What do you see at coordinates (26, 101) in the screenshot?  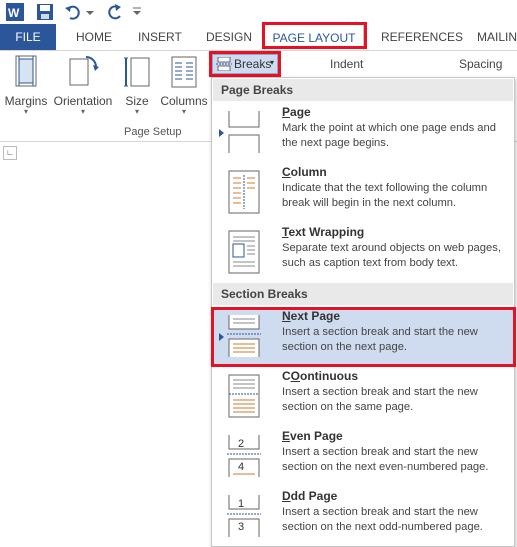 I see `margins-label: Margins` at bounding box center [26, 101].